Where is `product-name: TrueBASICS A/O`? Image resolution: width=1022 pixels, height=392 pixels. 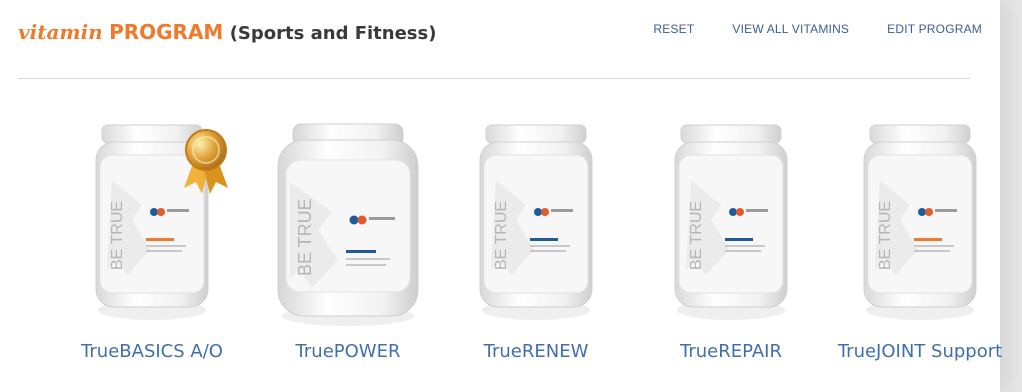
product-name: TrueBASICS A/O is located at coordinates (152, 352).